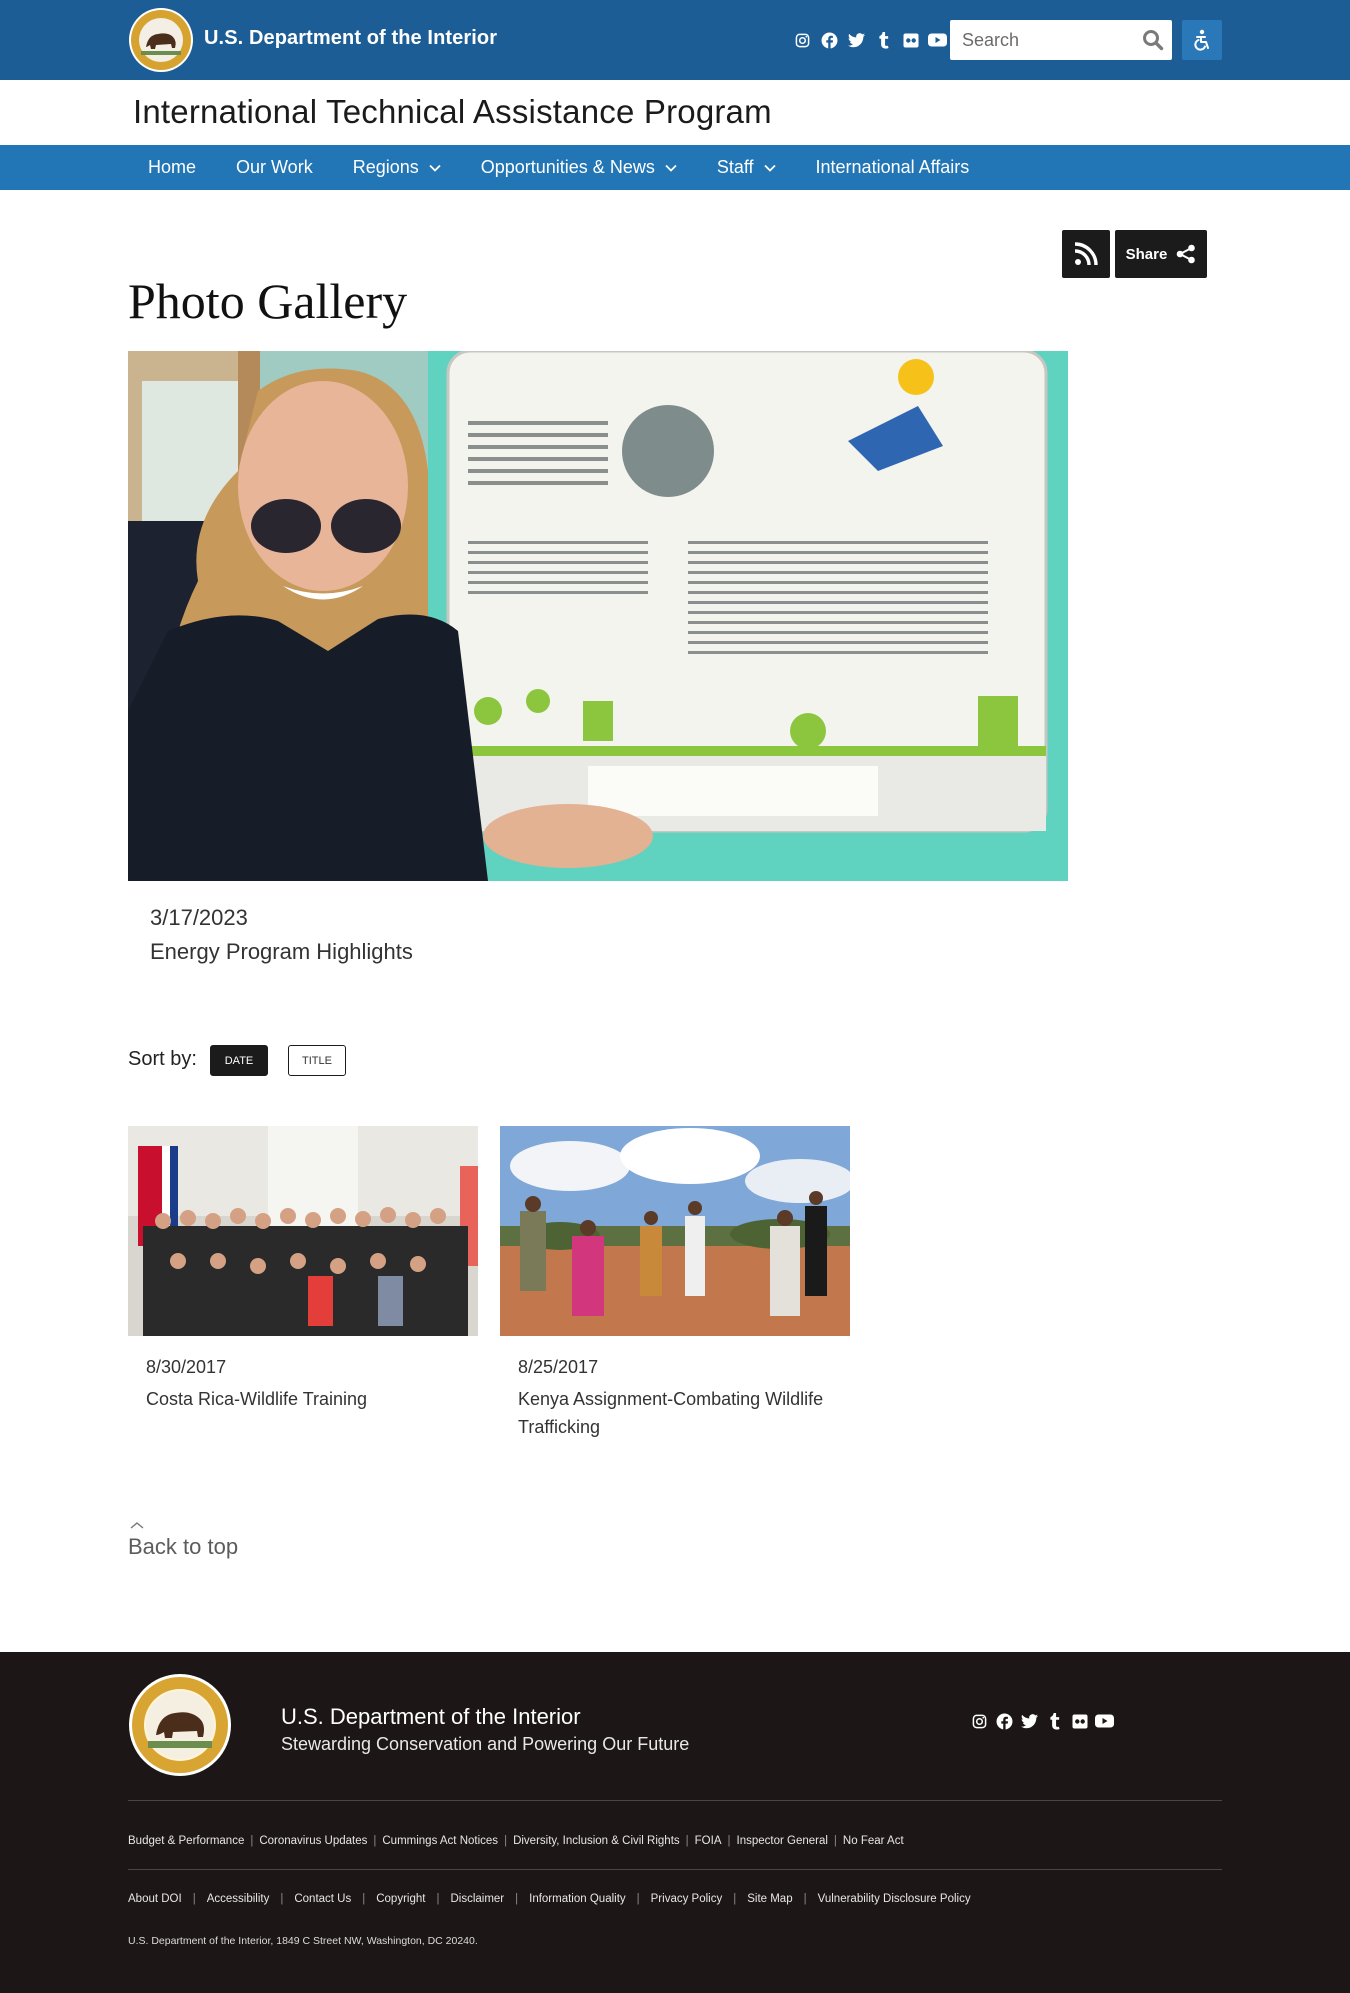 Image resolution: width=1350 pixels, height=1993 pixels. Describe the element at coordinates (440, 1841) in the screenshot. I see `footer-link-label: Cummings Act Notices` at that location.